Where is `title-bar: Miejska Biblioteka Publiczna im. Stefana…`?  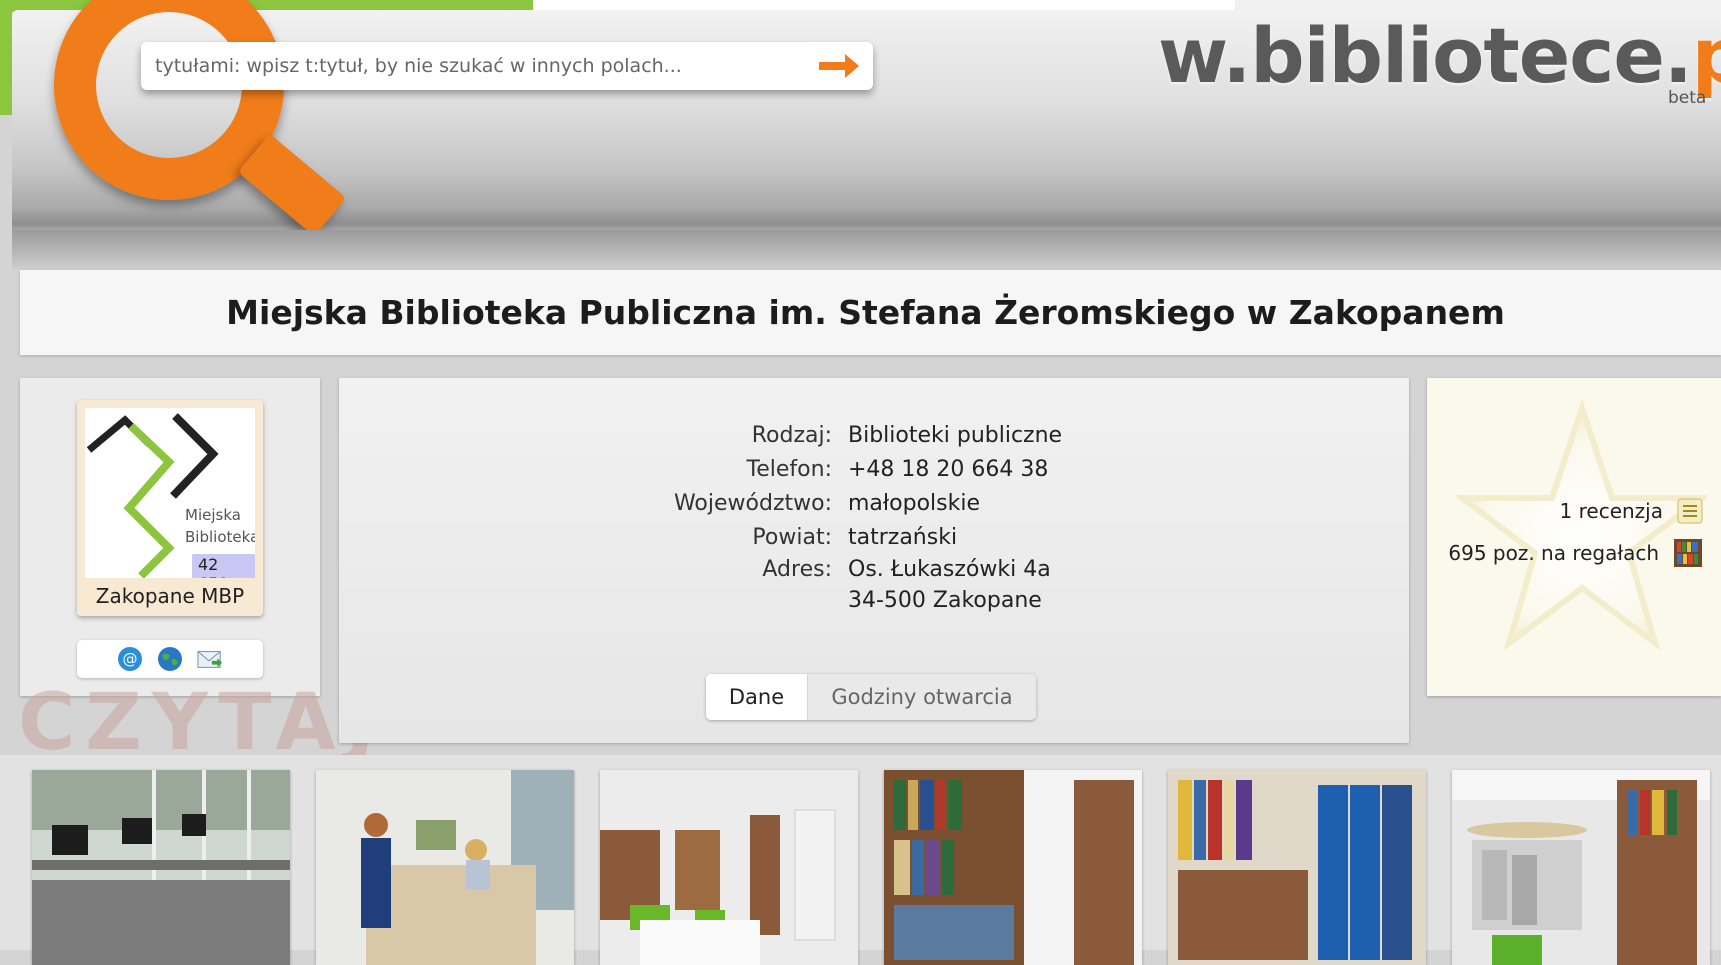
title-bar: Miejska Biblioteka Publiczna im. Stefana… is located at coordinates (870, 312).